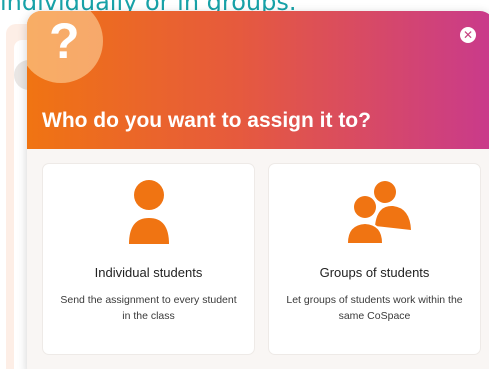 This screenshot has width=489, height=369. What do you see at coordinates (148, 272) in the screenshot?
I see `option-title: Individual students` at bounding box center [148, 272].